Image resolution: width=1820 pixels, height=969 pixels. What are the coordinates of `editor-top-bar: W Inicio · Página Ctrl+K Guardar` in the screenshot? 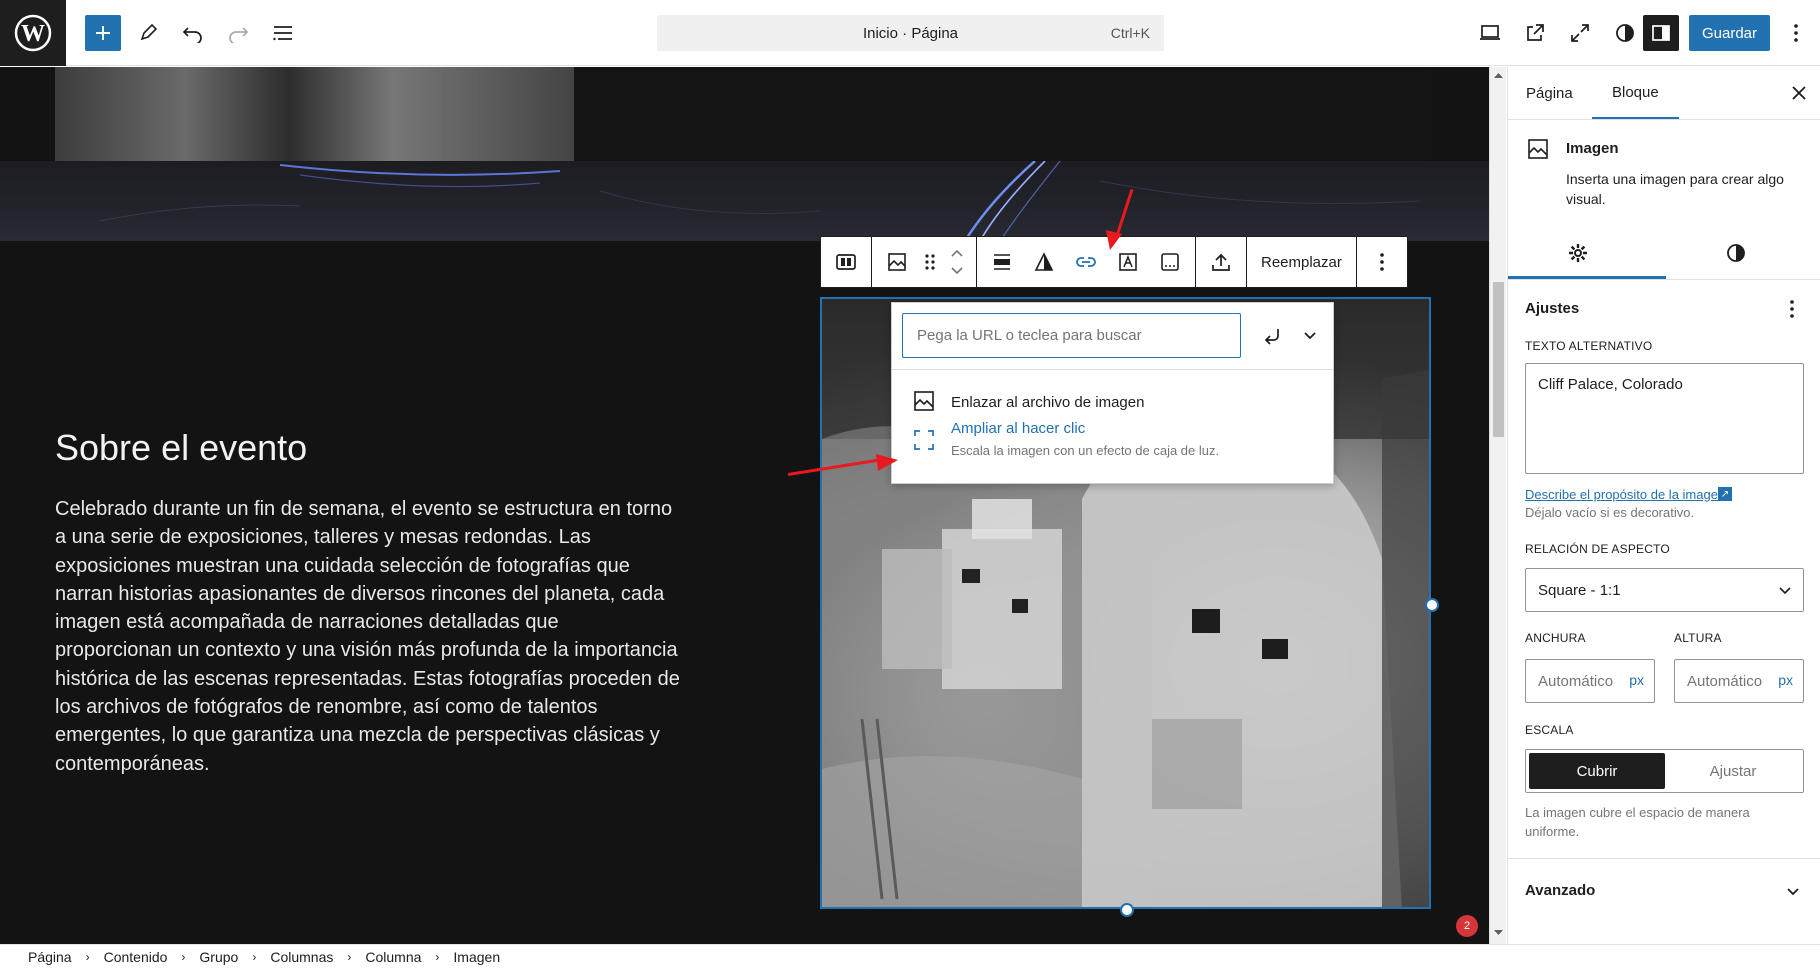 It's located at (910, 33).